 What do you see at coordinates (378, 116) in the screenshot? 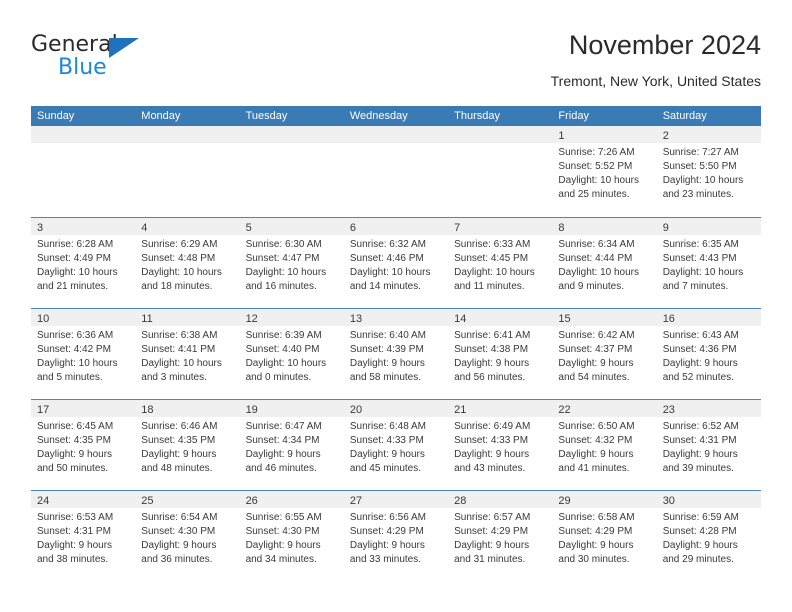
I see `weekday-header-wednesday: Wednesday` at bounding box center [378, 116].